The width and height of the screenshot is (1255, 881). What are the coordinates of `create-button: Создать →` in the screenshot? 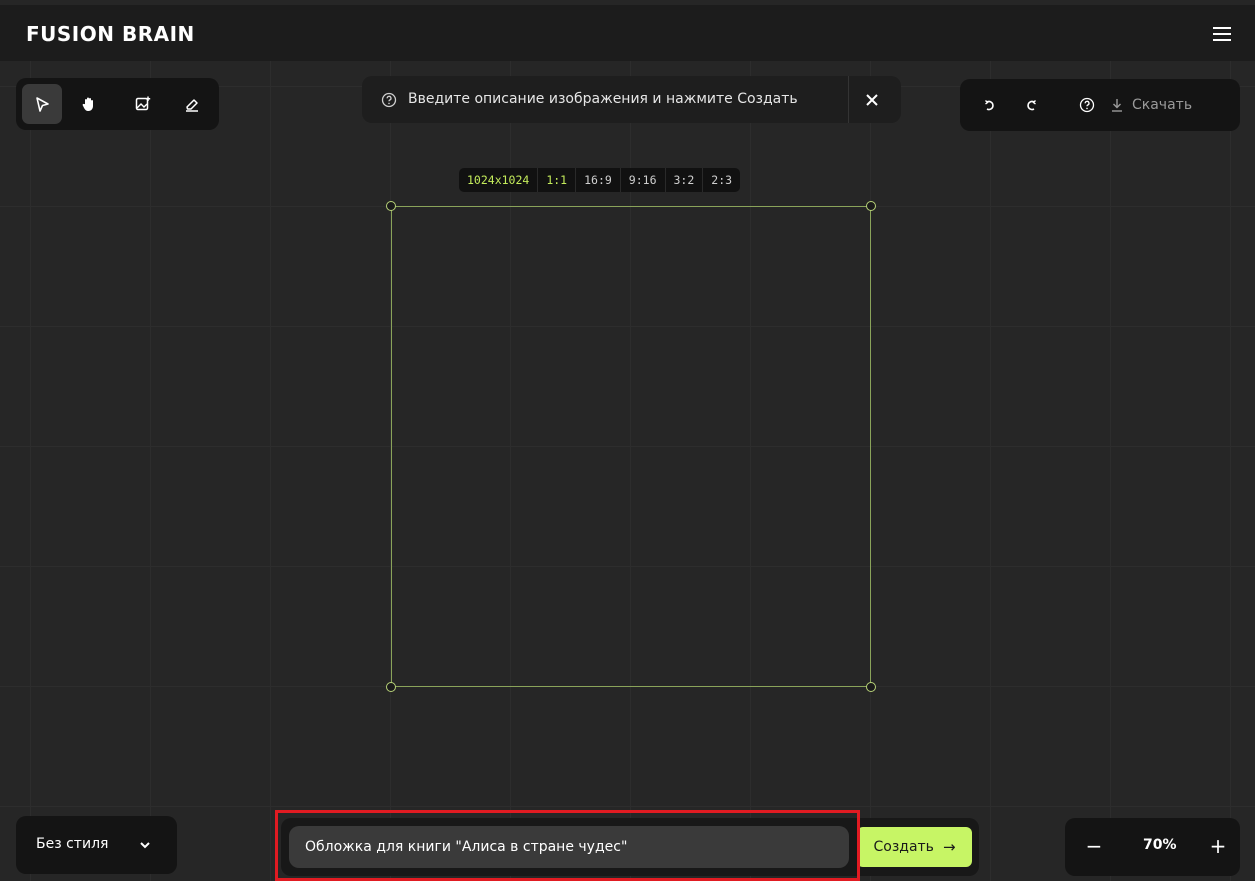 It's located at (914, 847).